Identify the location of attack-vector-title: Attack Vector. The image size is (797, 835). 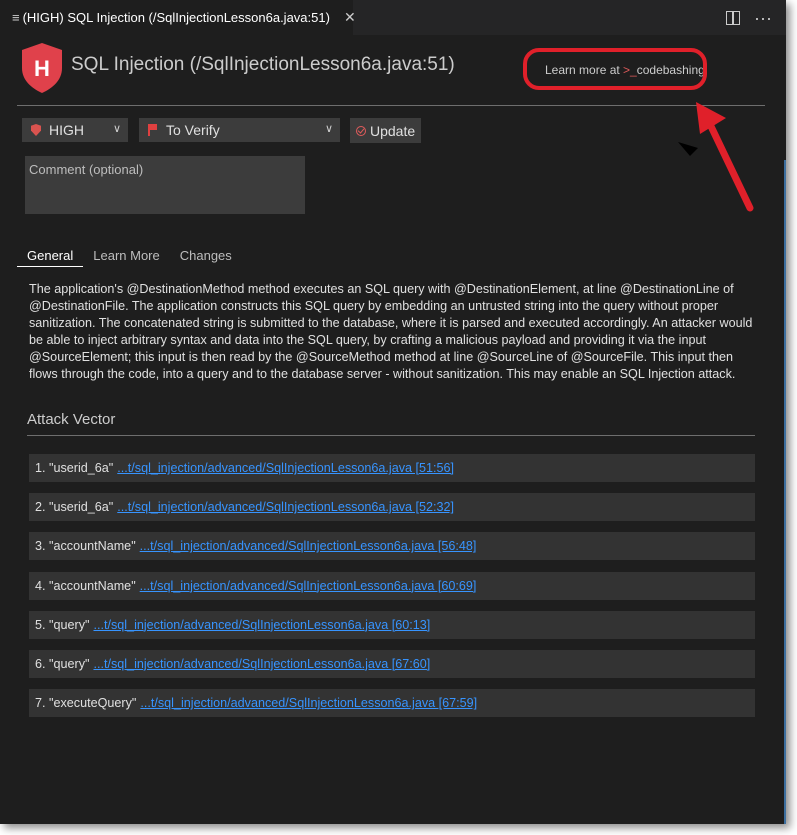
(71, 419).